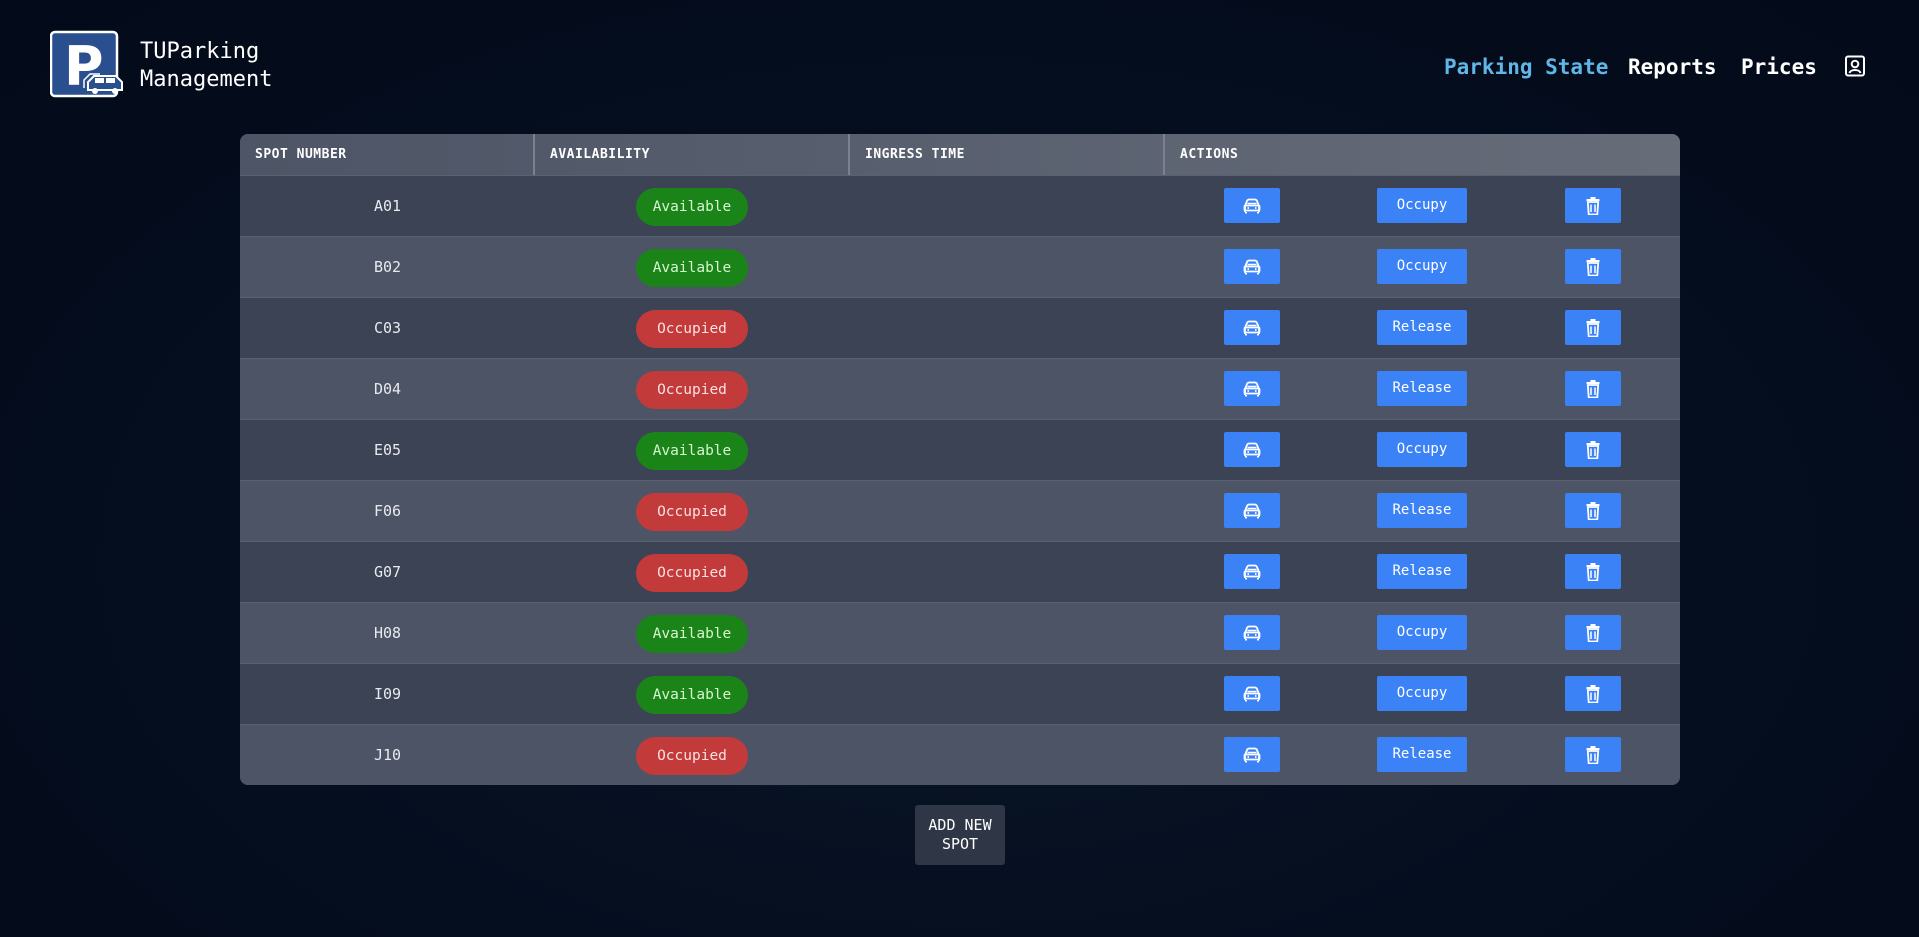  What do you see at coordinates (387, 633) in the screenshot?
I see `spot-number: H08` at bounding box center [387, 633].